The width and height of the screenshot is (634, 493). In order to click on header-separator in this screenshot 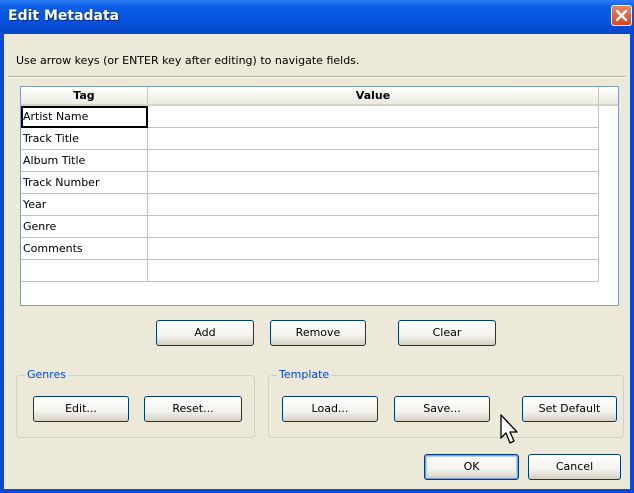, I will do `click(317, 77)`.